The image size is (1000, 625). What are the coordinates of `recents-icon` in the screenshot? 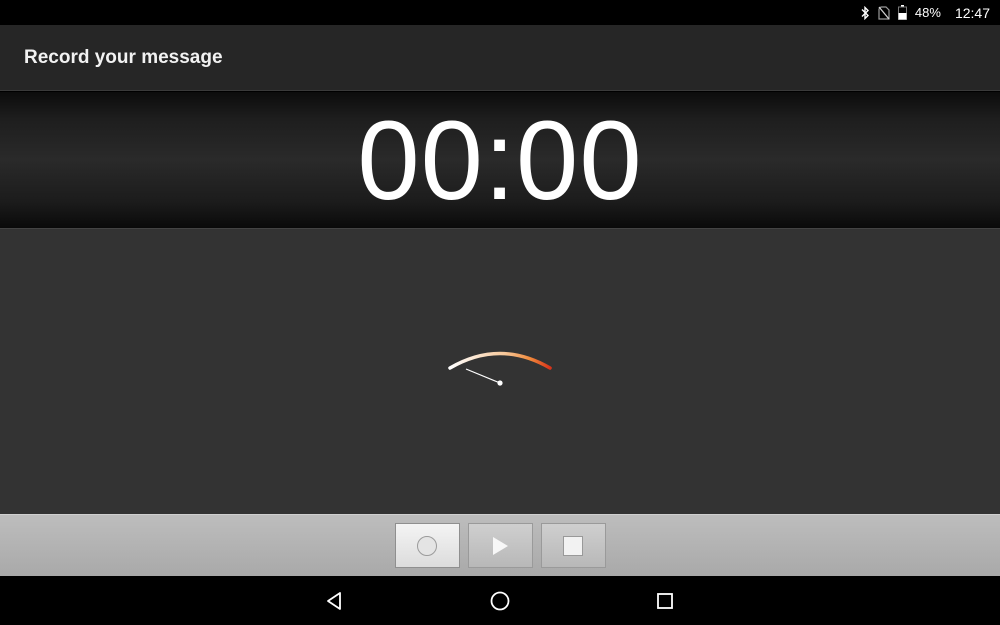 It's located at (665, 601).